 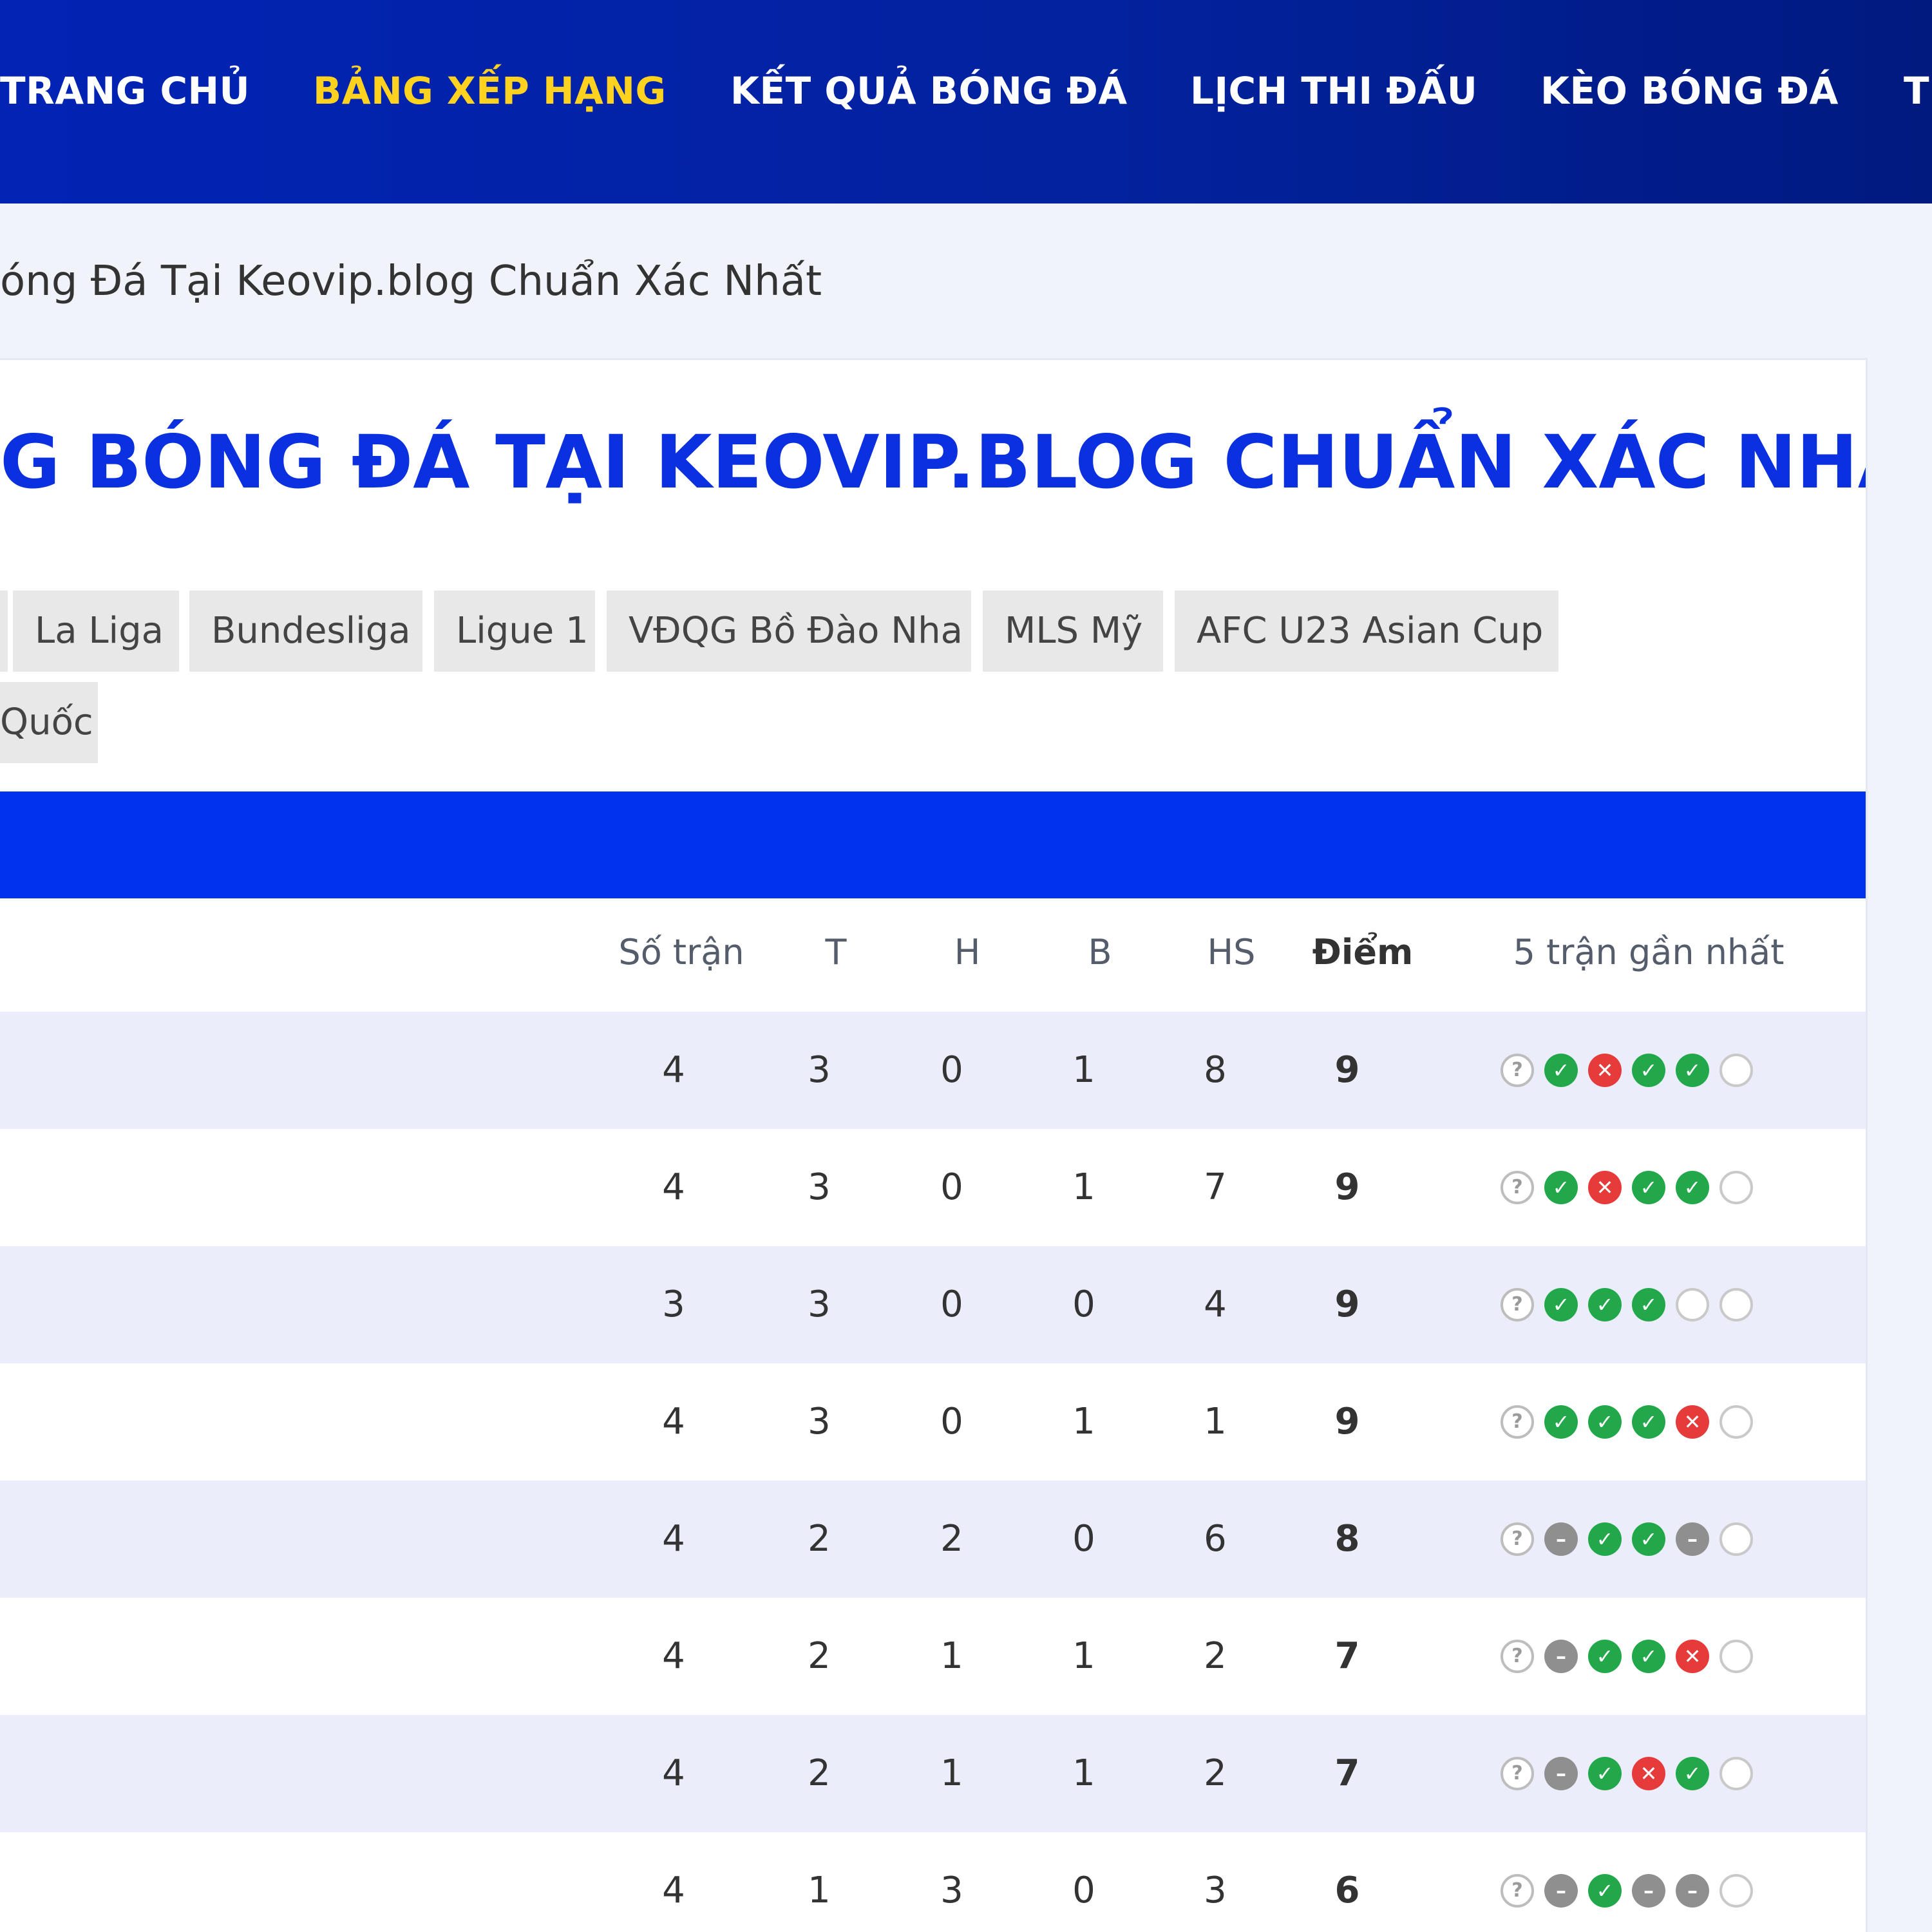 What do you see at coordinates (674, 1304) in the screenshot?
I see `cell-played: 3` at bounding box center [674, 1304].